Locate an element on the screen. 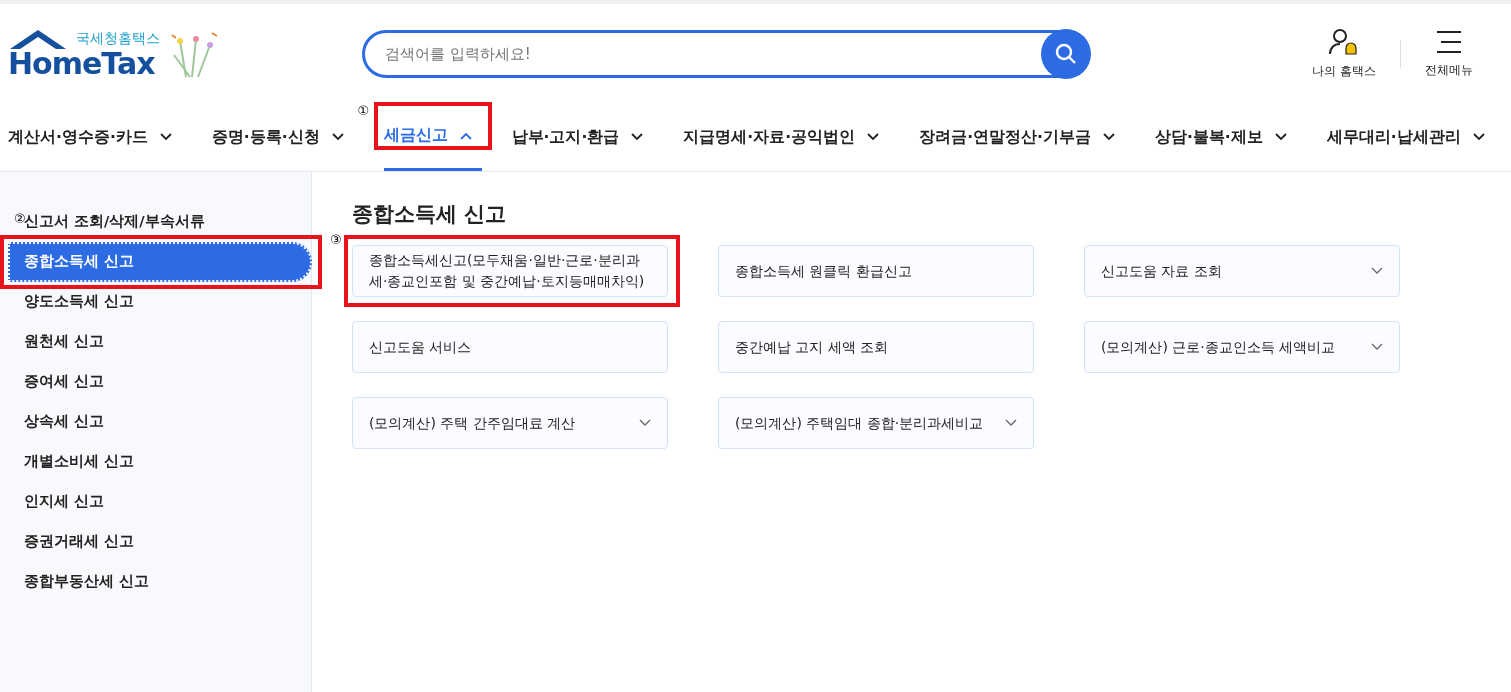  annotation-number: ② is located at coordinates (20, 218).